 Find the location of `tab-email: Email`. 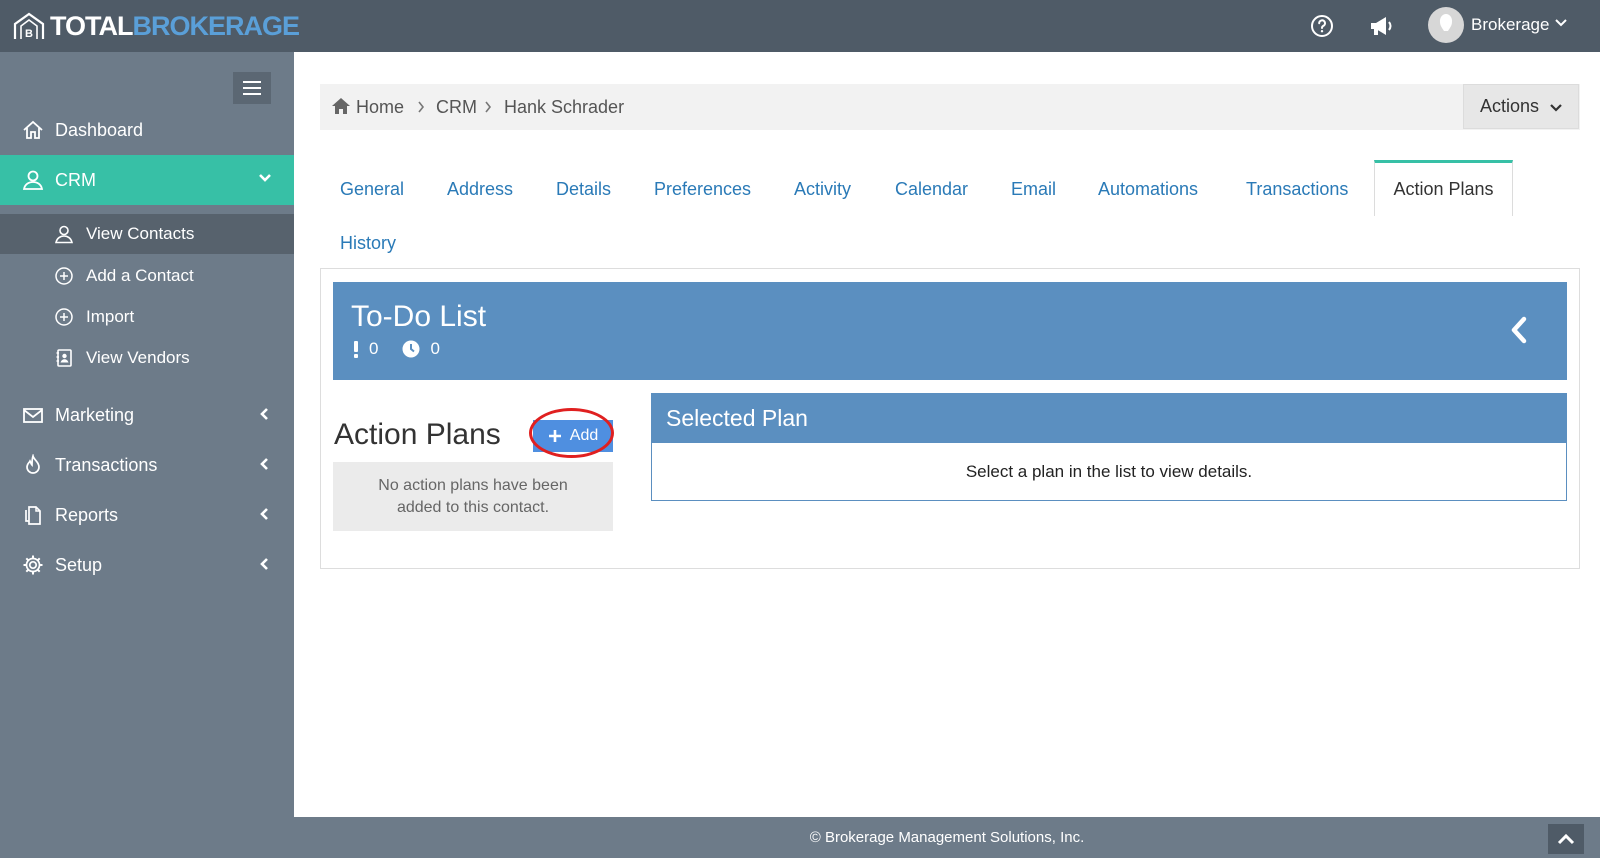

tab-email: Email is located at coordinates (1033, 189).